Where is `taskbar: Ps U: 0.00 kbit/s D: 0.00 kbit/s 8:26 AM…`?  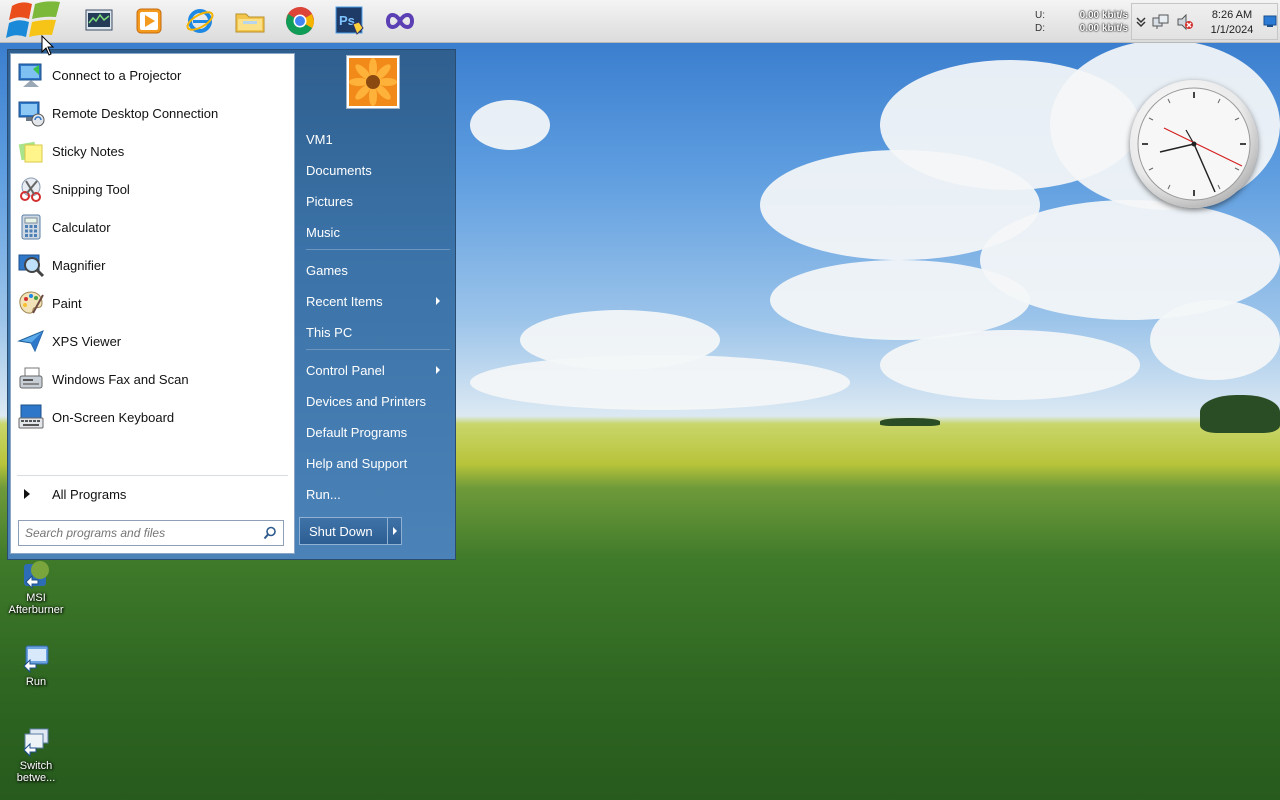
taskbar: Ps U: 0.00 kbit/s D: 0.00 kbit/s 8:26 AM… is located at coordinates (640, 21).